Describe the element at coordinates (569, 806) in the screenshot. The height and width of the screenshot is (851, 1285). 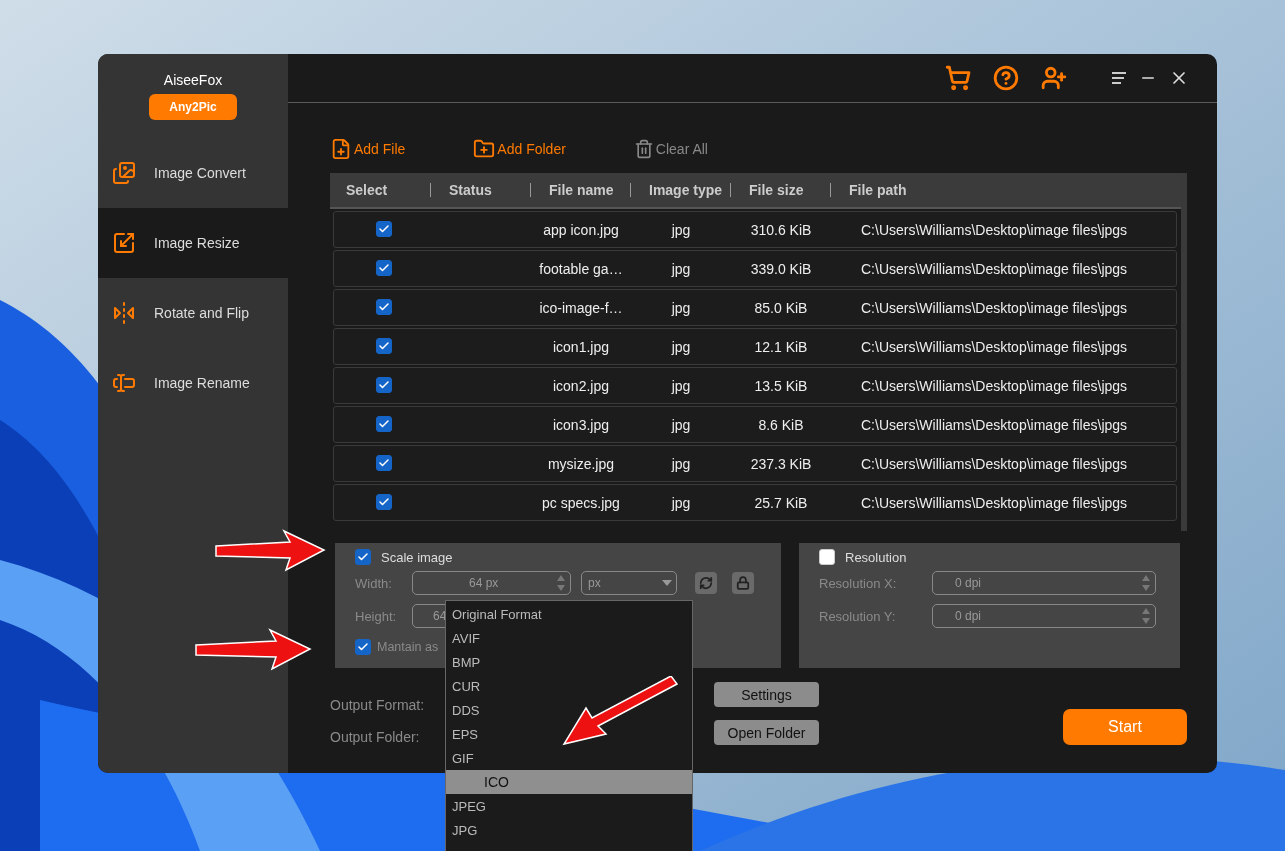
I see `menu-item: JPEG` at that location.